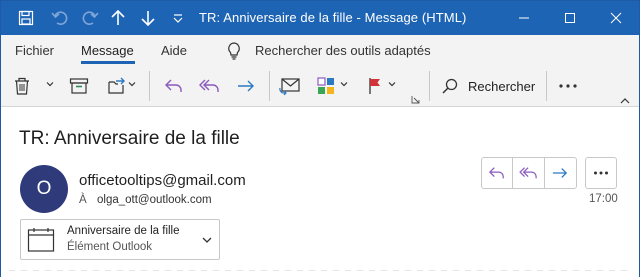 This screenshot has width=640, height=277. Describe the element at coordinates (392, 84) in the screenshot. I see `flag-dropdown-icon` at that location.